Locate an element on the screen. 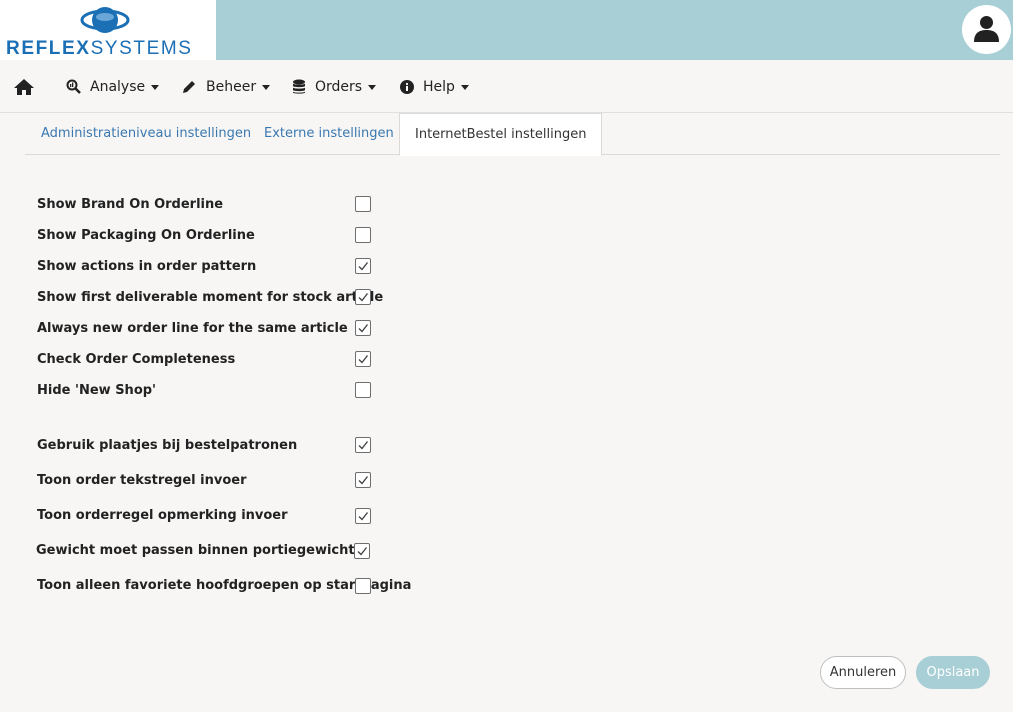 This screenshot has width=1013, height=712. nav-orders: Orders is located at coordinates (334, 86).